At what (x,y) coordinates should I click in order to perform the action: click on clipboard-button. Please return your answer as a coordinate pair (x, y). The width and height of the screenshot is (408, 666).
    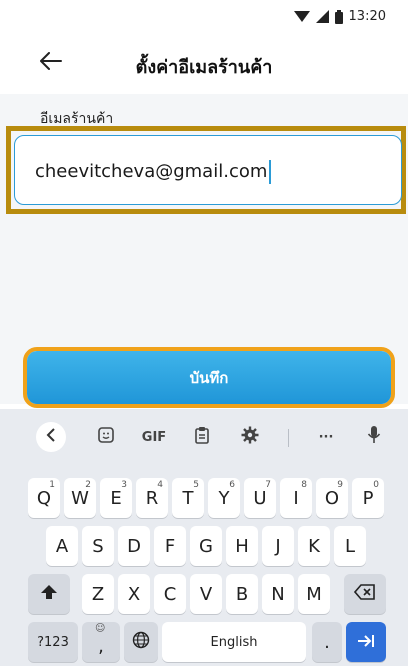
    Looking at the image, I should click on (202, 437).